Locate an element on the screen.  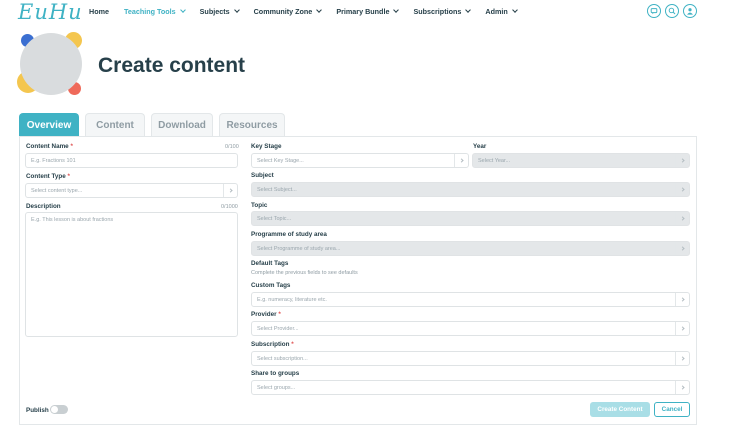
description-textarea: E.g. This lesson is about fractions is located at coordinates (131, 274).